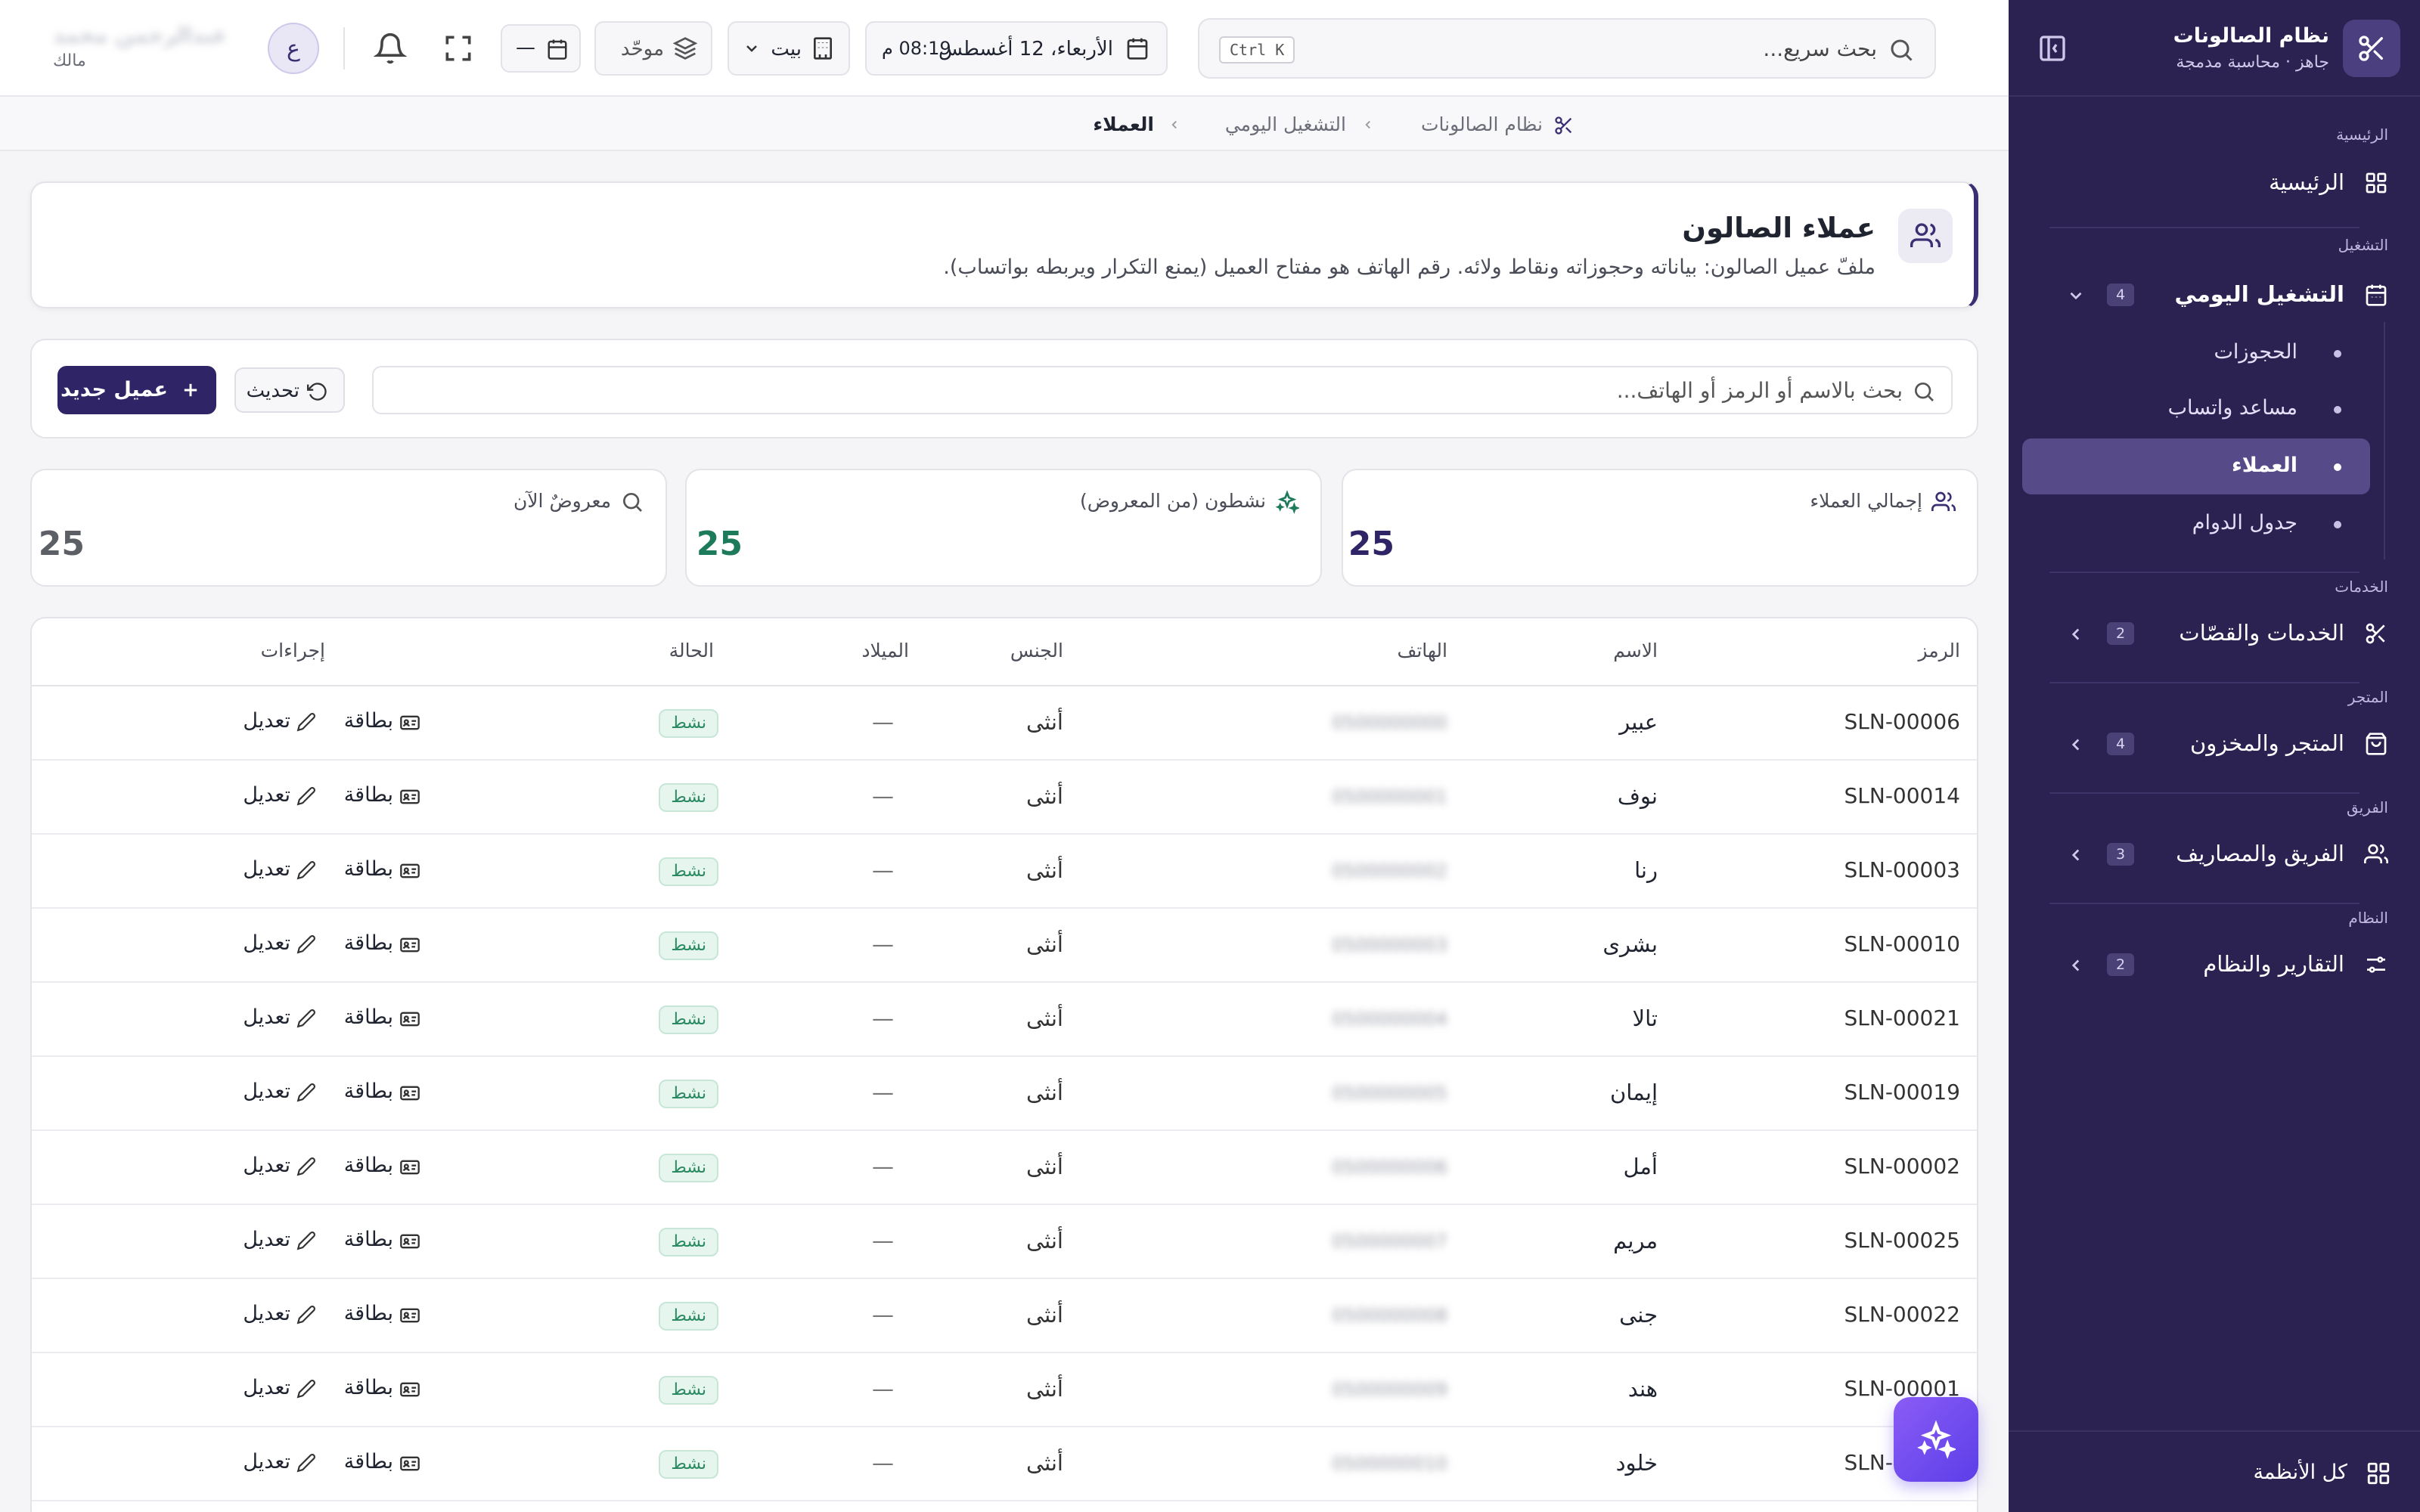 Image resolution: width=2420 pixels, height=1512 pixels. What do you see at coordinates (1285, 124) in the screenshot?
I see `breadcrumb-section: التشغيل اليومي` at bounding box center [1285, 124].